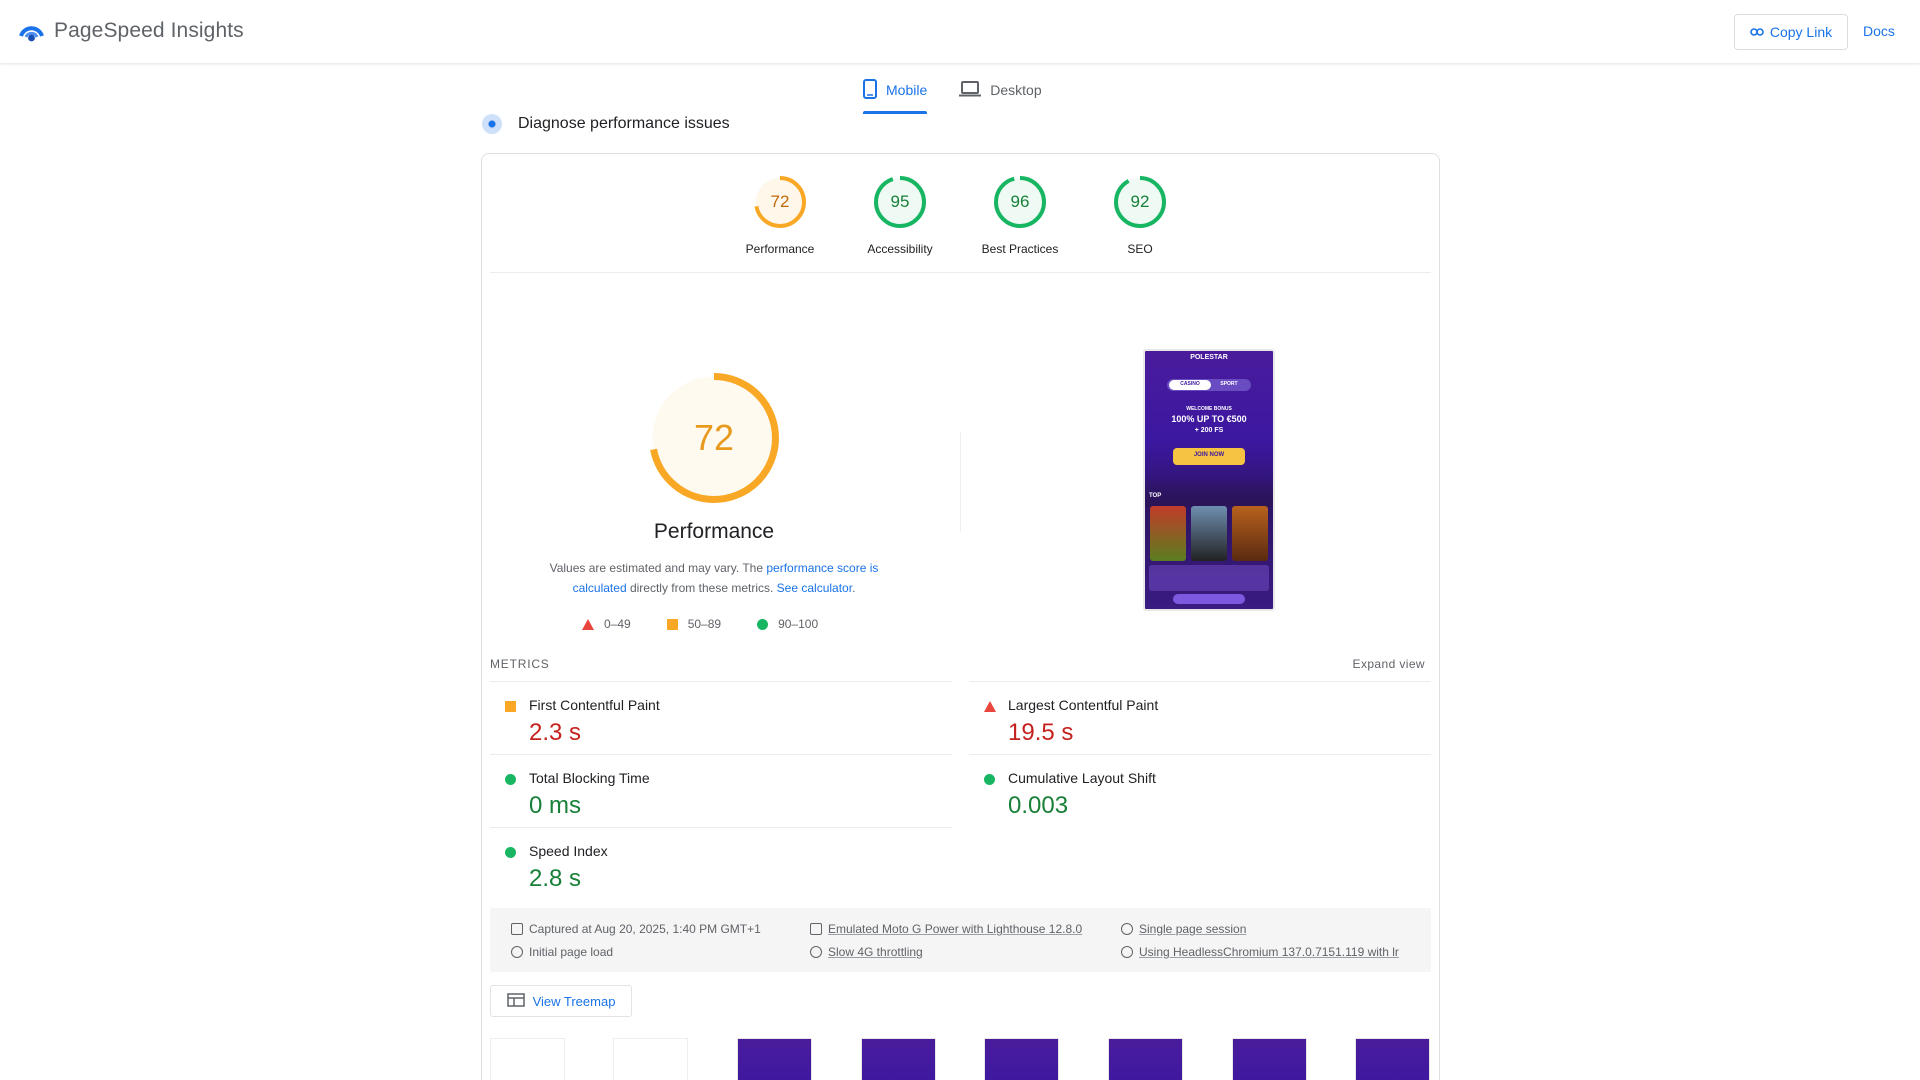  I want to click on brand: PageSpeed Insights, so click(131, 30).